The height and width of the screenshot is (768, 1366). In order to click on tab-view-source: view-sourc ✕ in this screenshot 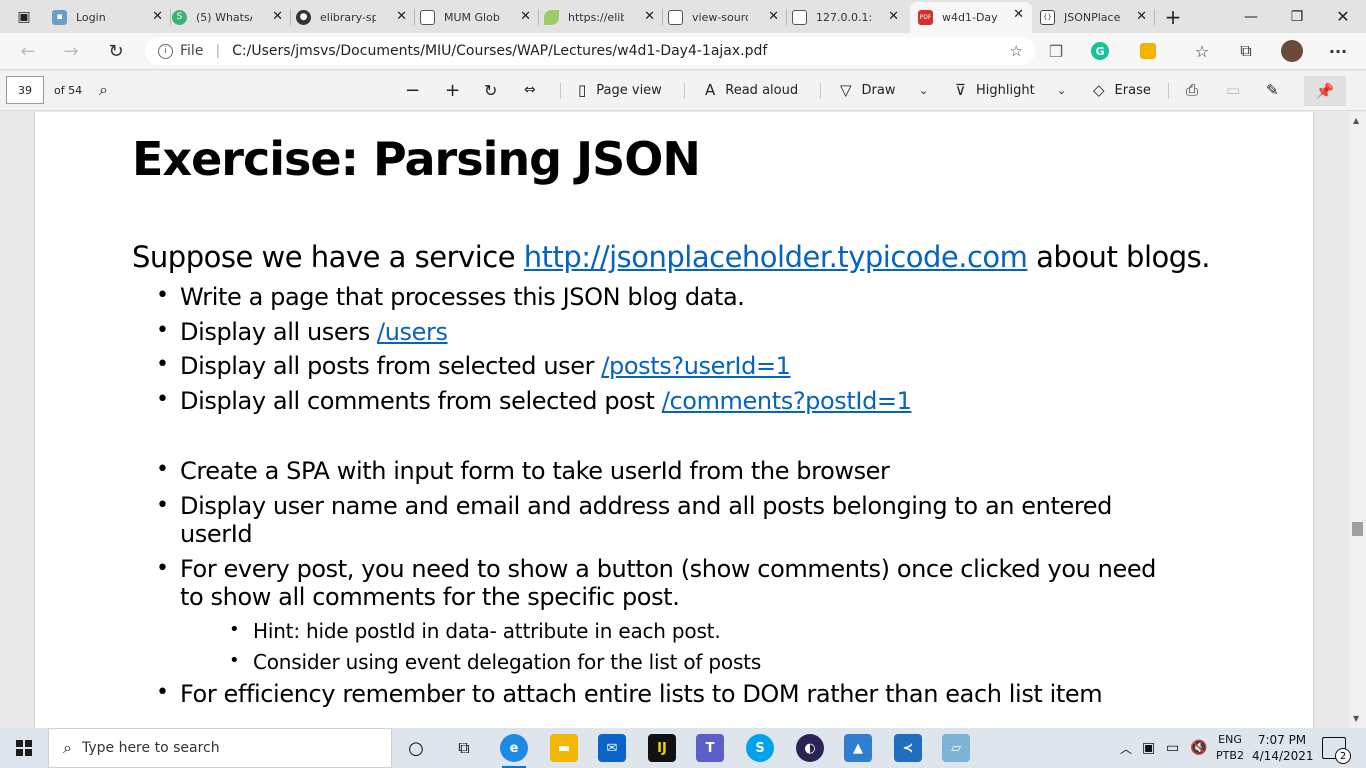, I will do `click(727, 17)`.